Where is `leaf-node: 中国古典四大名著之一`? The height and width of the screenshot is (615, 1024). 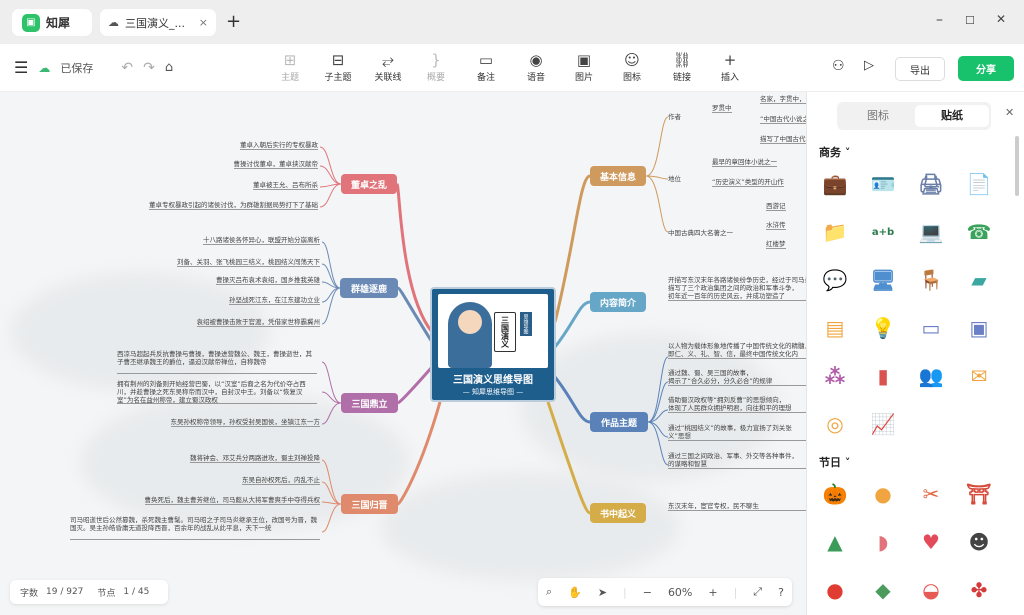
leaf-node: 中国古典四大名著之一 is located at coordinates (700, 233).